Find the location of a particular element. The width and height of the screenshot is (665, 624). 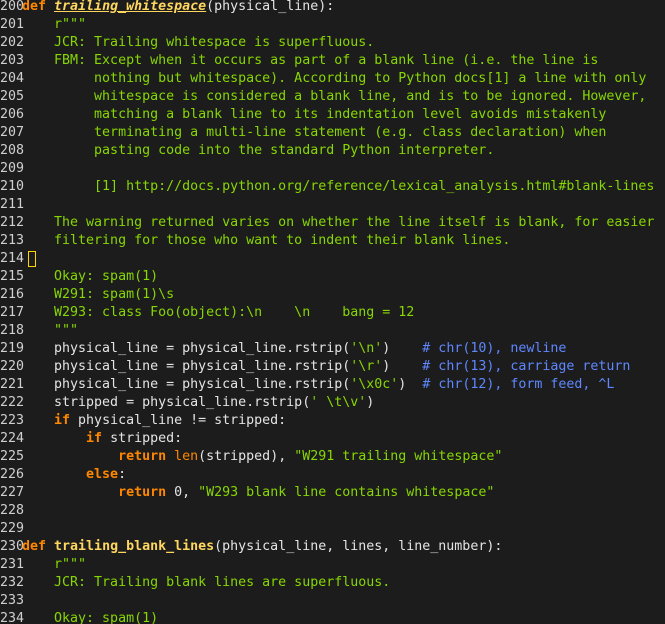

code-line: 218 """ is located at coordinates (332, 331).